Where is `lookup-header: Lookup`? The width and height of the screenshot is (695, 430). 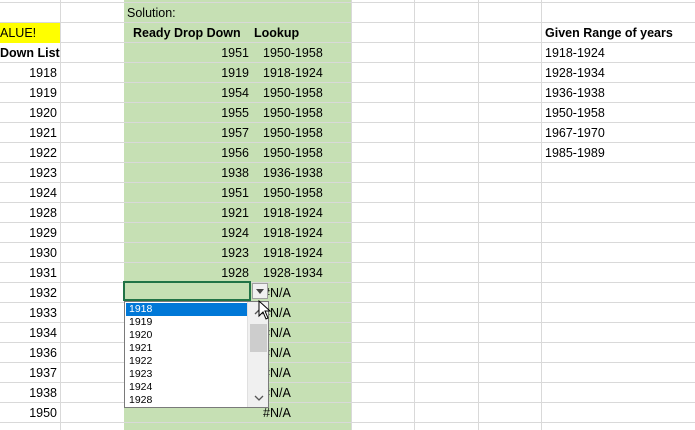
lookup-header: Lookup is located at coordinates (294, 33).